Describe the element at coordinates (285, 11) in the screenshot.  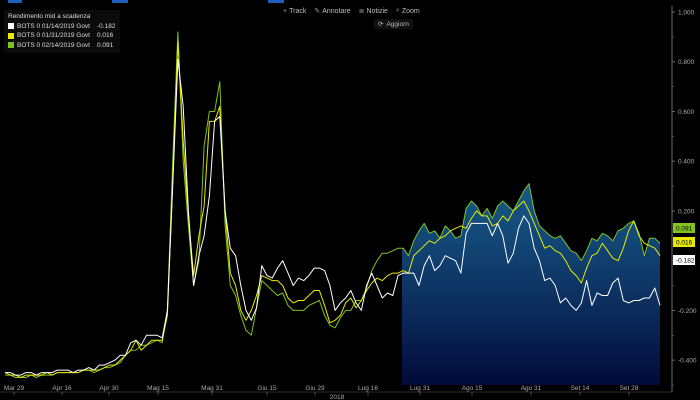
I see `plus-icon: +` at that location.